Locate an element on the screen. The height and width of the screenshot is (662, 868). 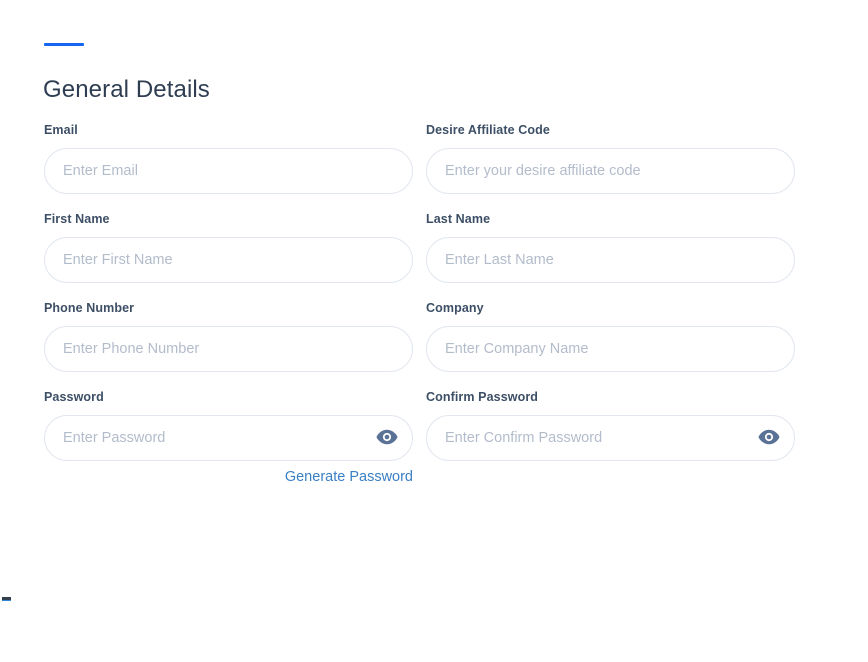
confirm-password-input-wrap is located at coordinates (610, 438).